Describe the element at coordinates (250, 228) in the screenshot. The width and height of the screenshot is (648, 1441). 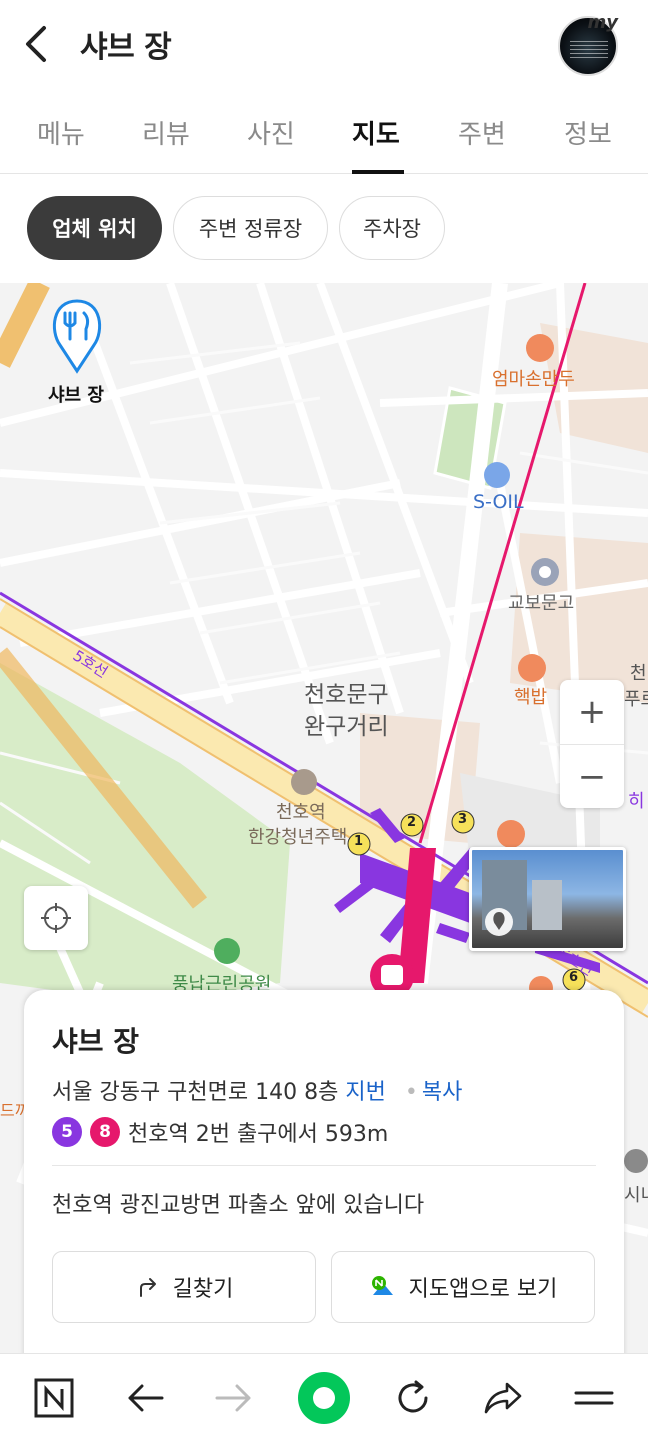
I see `chip-nearby-stops: 주변 정류장` at that location.